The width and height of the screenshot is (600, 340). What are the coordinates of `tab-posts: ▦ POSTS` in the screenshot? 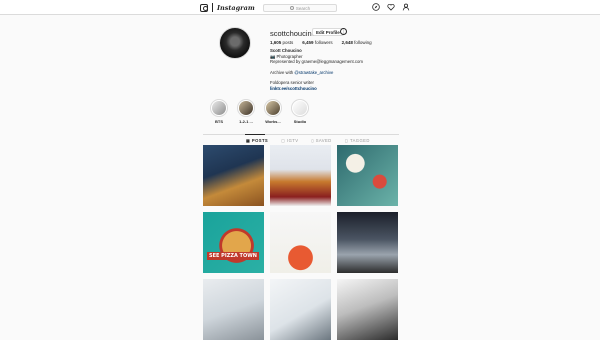 It's located at (257, 140).